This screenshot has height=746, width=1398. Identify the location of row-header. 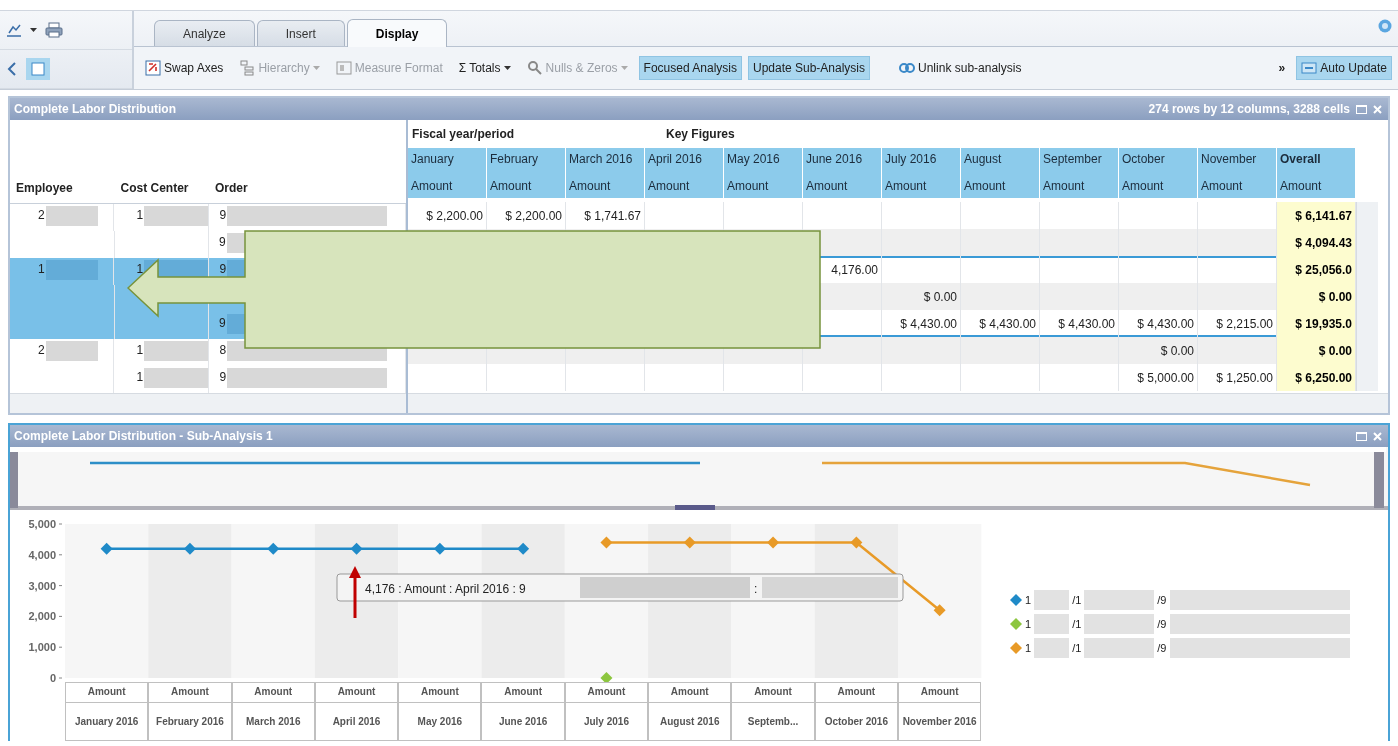
(162, 325).